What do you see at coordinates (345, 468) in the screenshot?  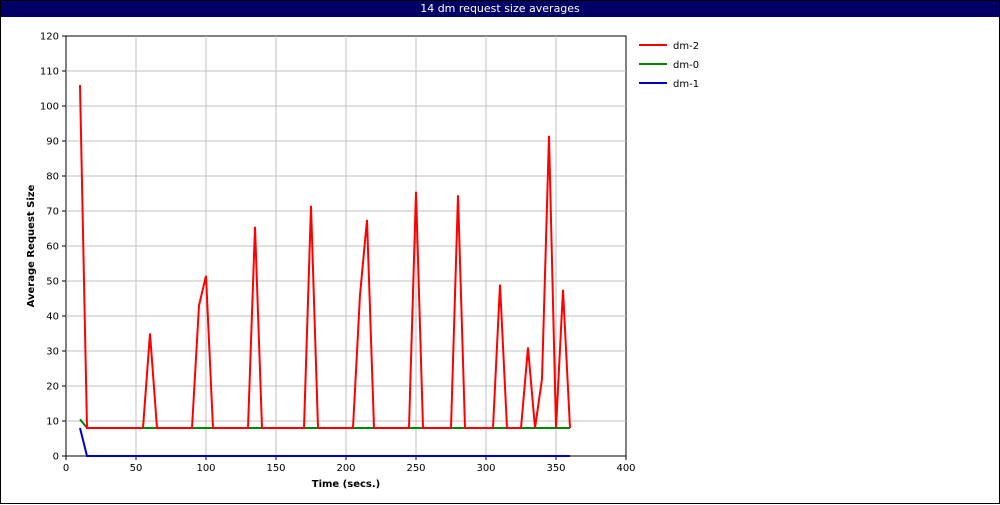 I see `x-tick-label: 200` at bounding box center [345, 468].